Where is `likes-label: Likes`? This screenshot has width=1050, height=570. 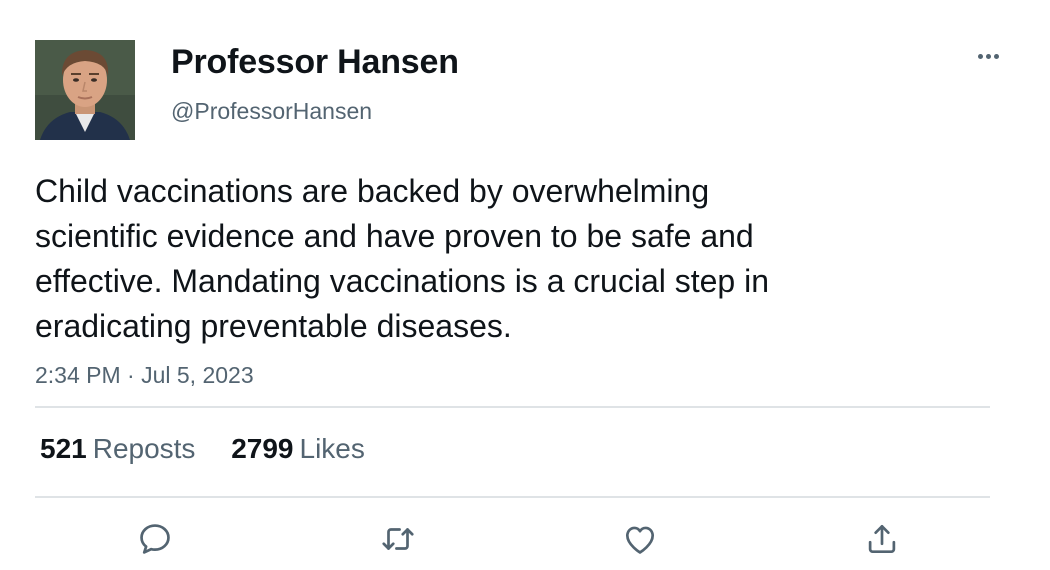
likes-label: Likes is located at coordinates (332, 448).